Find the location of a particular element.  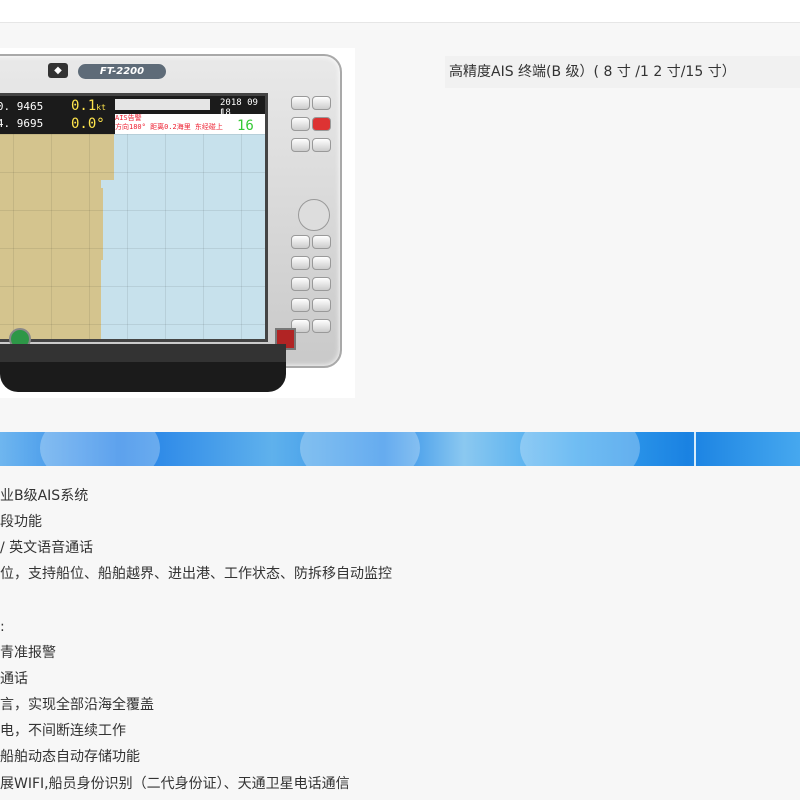

channel-readout: 16 is located at coordinates (245, 126).